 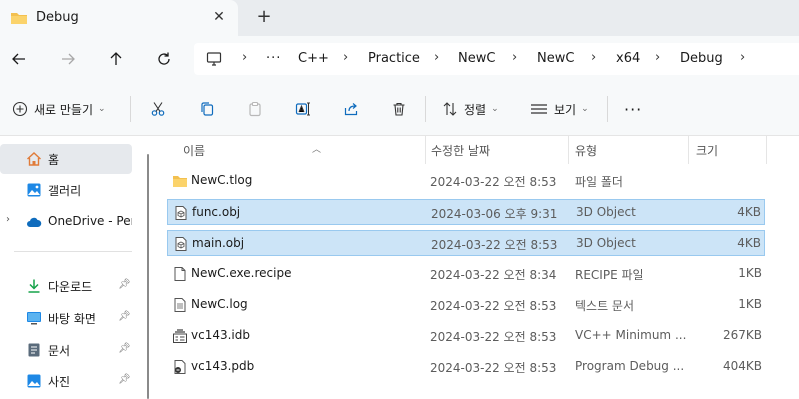 What do you see at coordinates (461, 151) in the screenshot?
I see `column-header-label: 수정한 날짜` at bounding box center [461, 151].